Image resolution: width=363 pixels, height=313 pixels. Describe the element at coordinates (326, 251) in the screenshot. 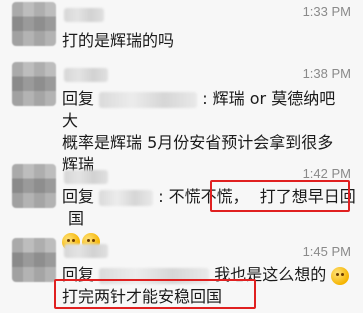

I see `message-timestamp: 1:45 PM` at that location.